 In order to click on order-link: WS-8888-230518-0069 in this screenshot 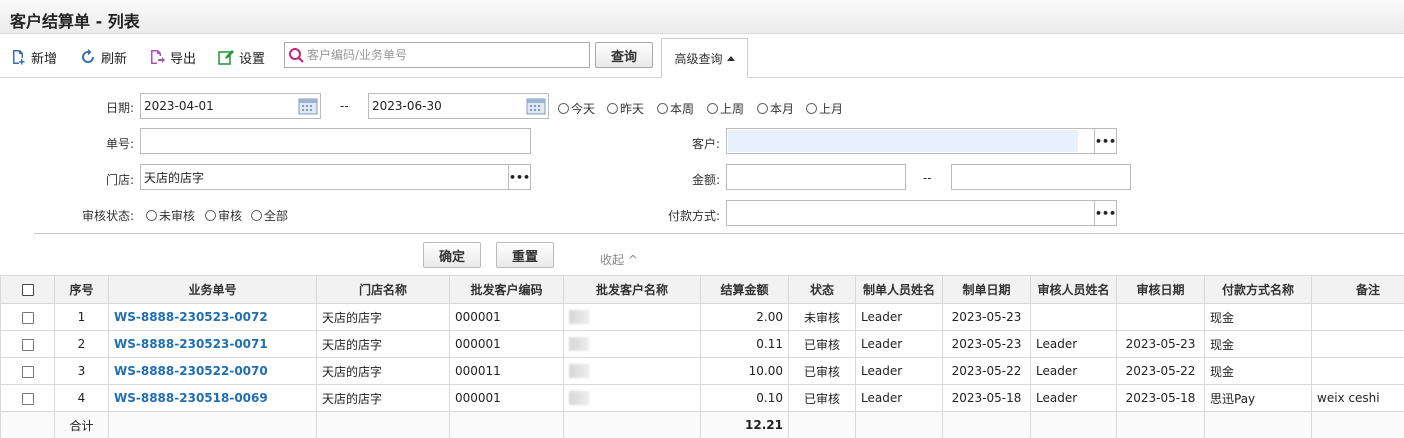, I will do `click(212, 398)`.